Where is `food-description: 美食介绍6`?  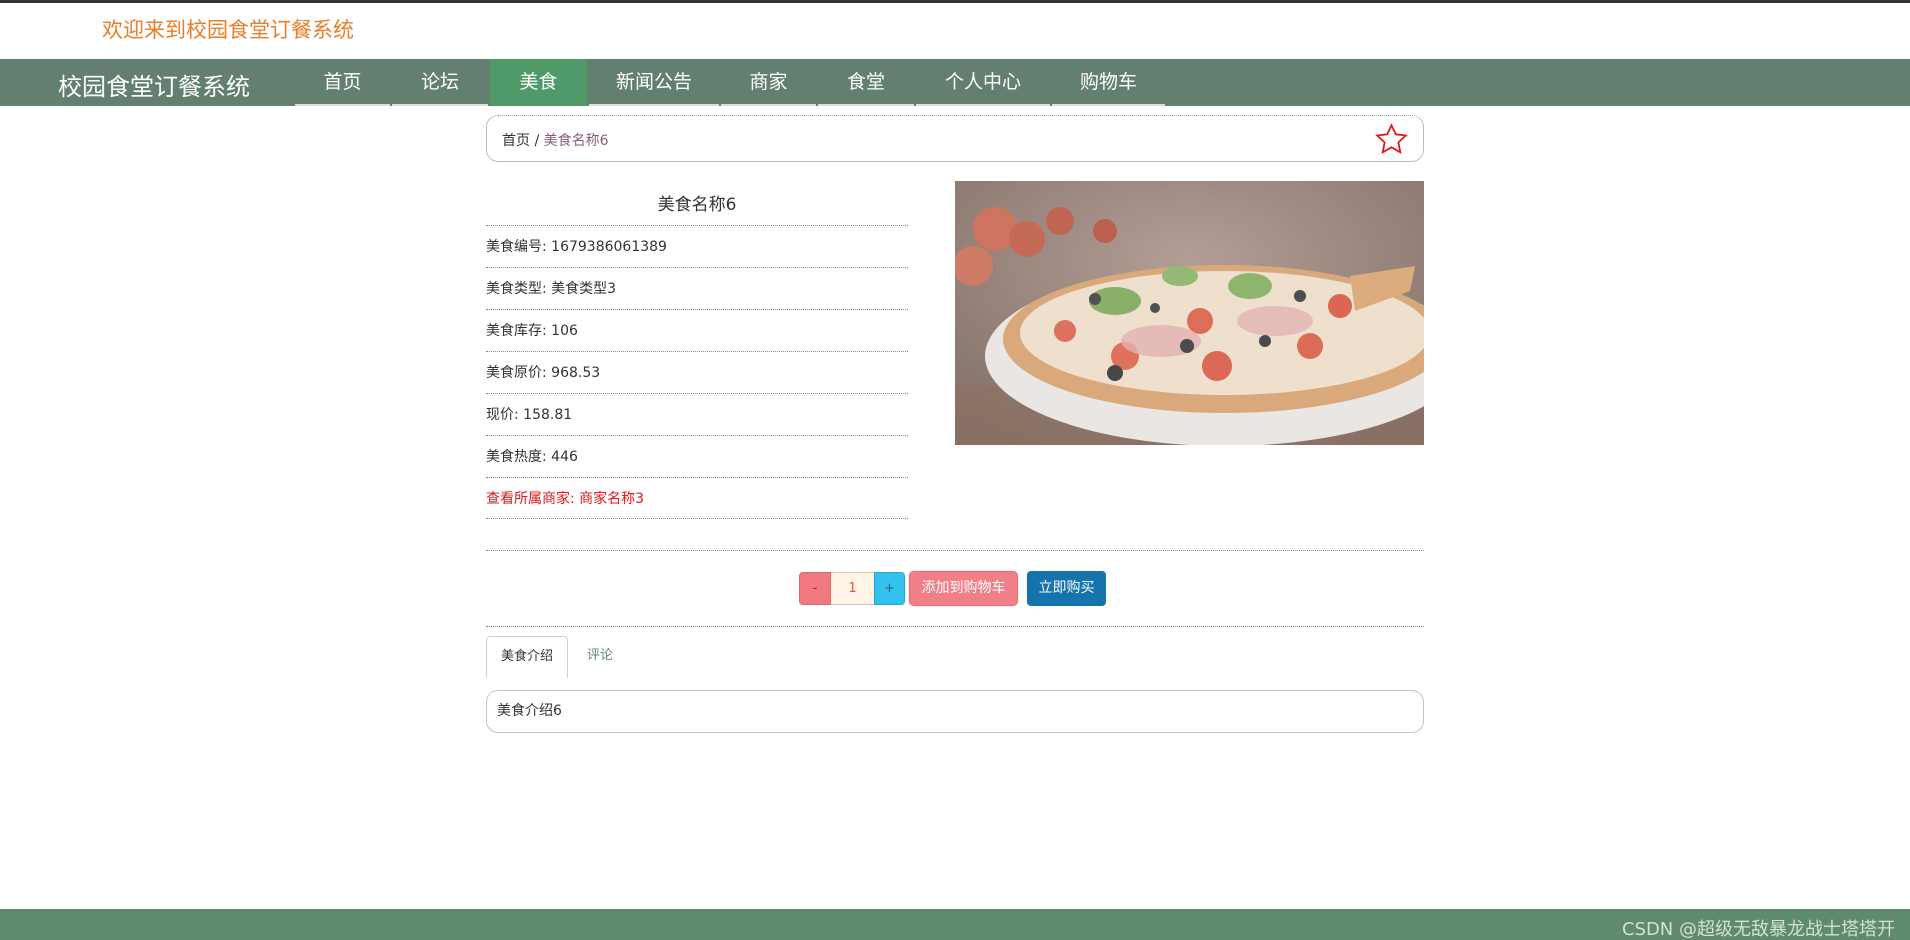 food-description: 美食介绍6 is located at coordinates (955, 711).